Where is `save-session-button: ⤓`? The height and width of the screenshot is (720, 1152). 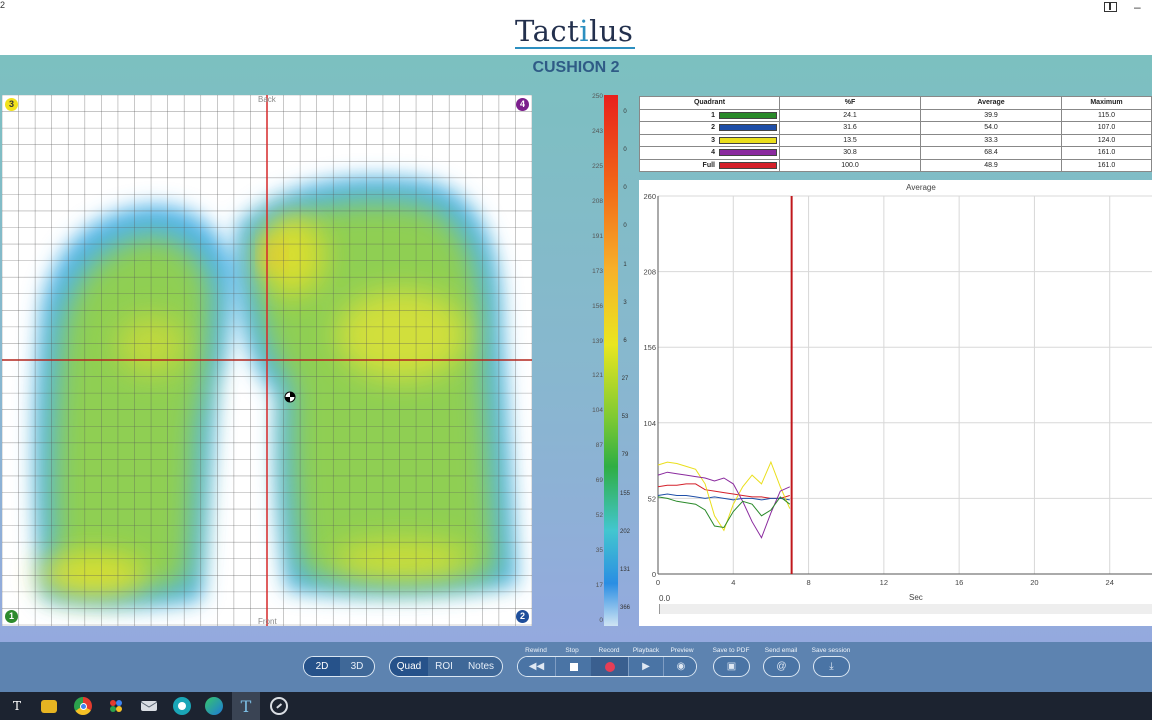
save-session-button: ⤓ is located at coordinates (831, 666).